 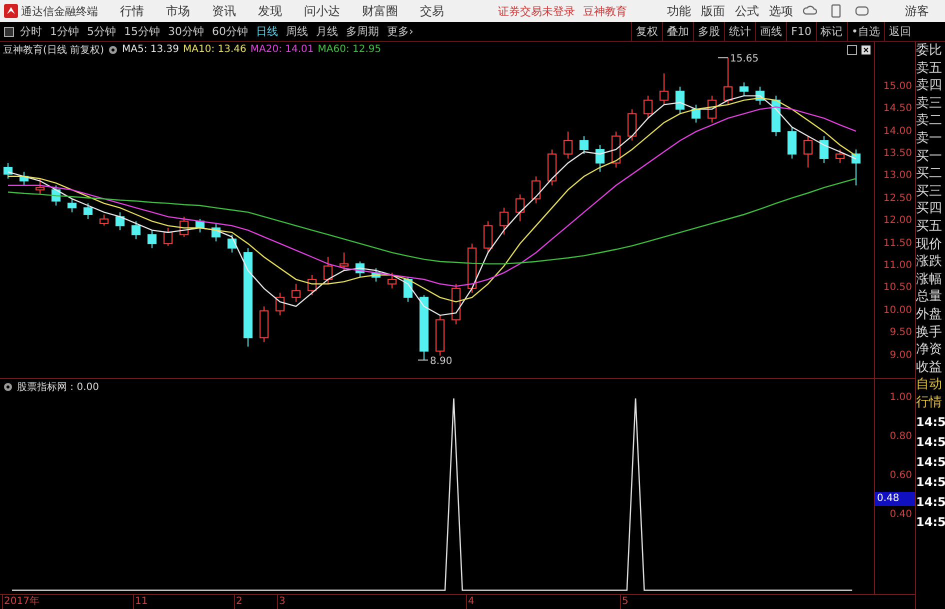 I want to click on menu-item: 资讯, so click(x=224, y=11).